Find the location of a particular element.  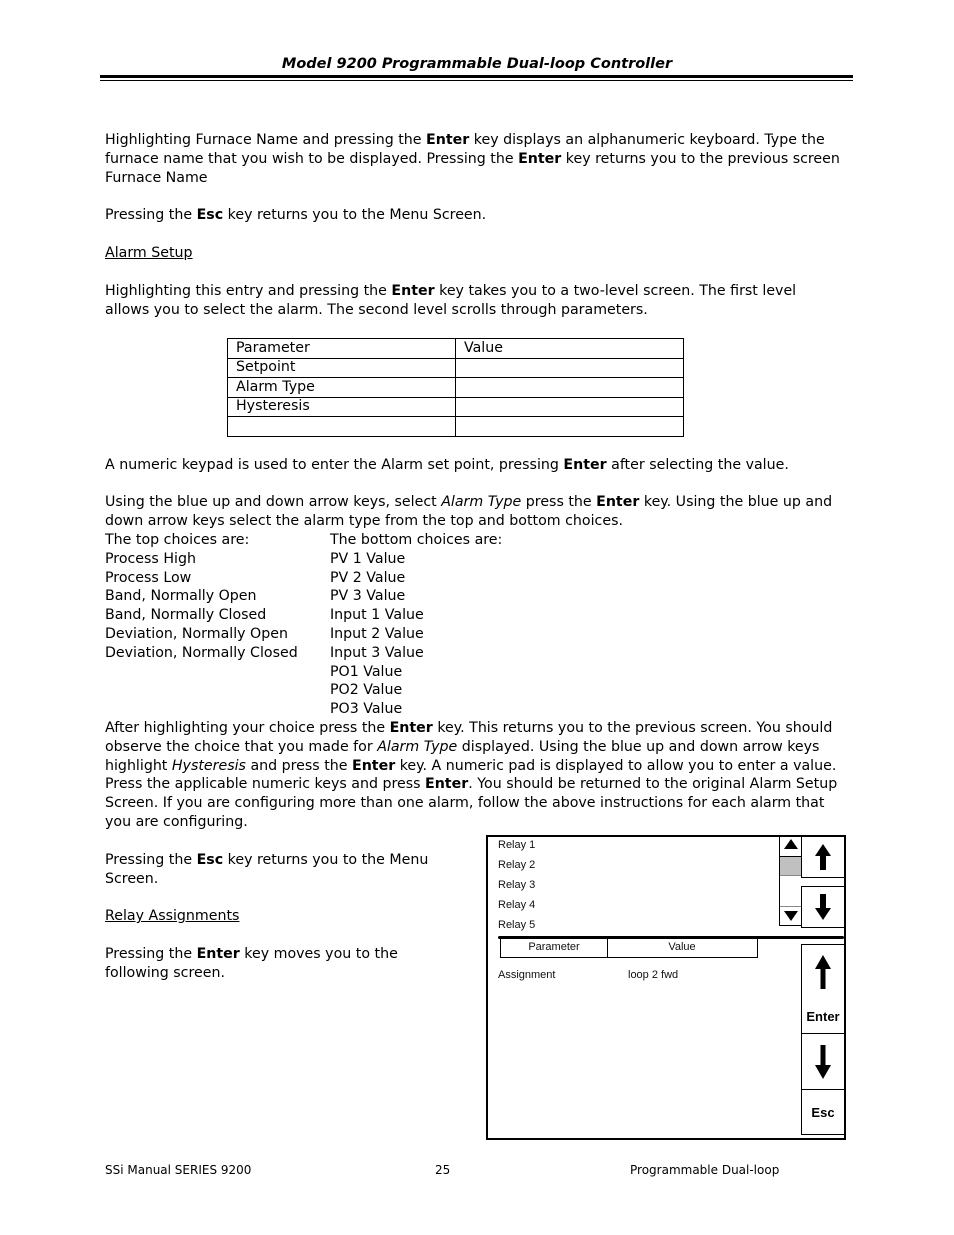

cell-parameter: Setpoint is located at coordinates (341, 367).